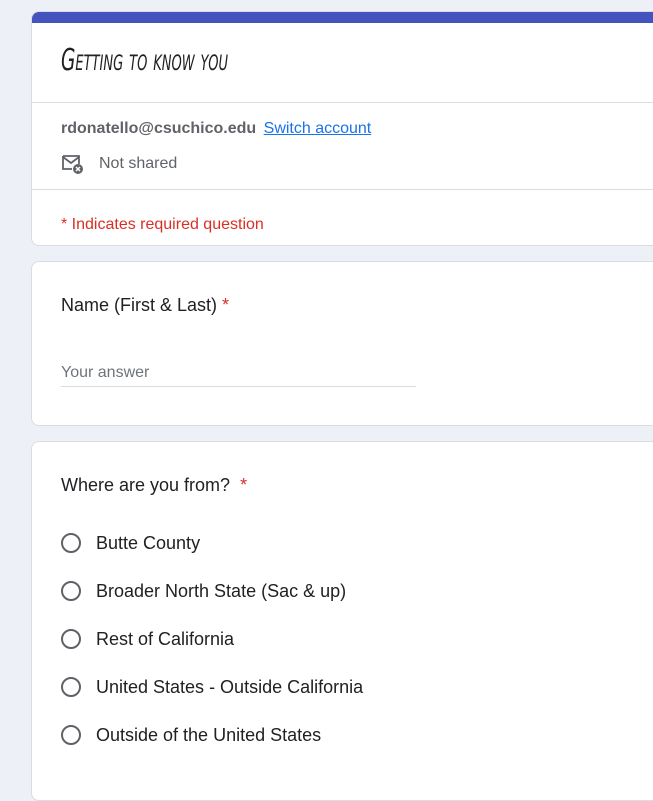  I want to click on mail-not-shared-icon, so click(72, 164).